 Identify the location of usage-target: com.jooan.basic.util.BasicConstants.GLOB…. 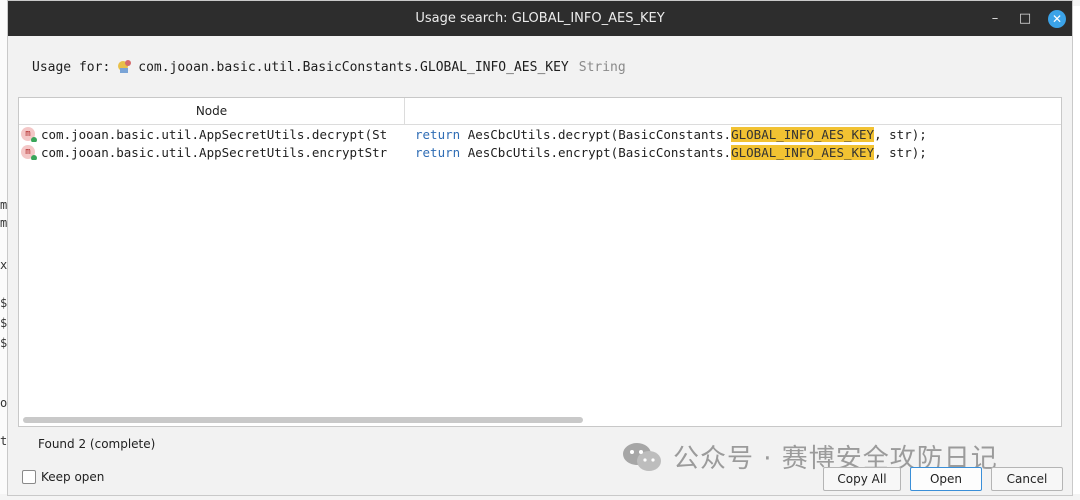
(353, 67).